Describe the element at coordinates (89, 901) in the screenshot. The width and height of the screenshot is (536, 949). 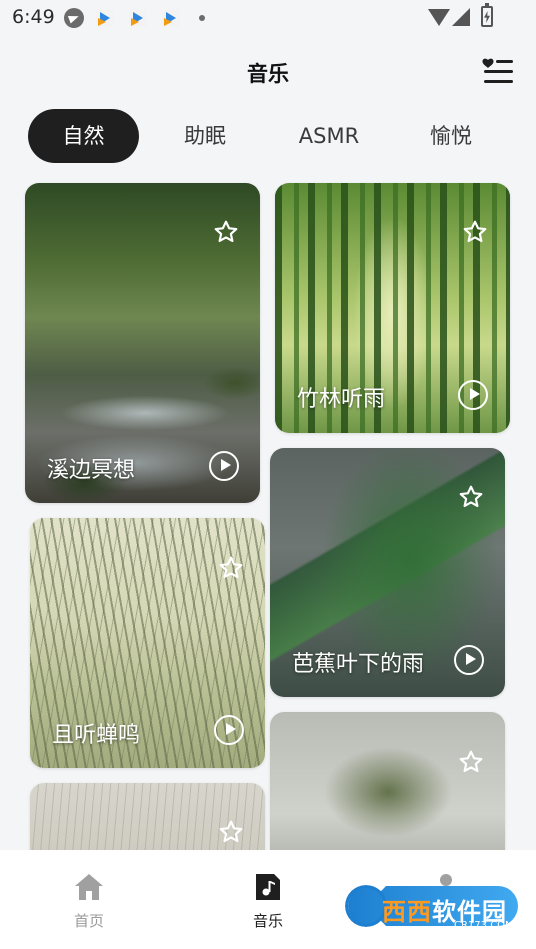
I see `nav-home: 首页` at that location.